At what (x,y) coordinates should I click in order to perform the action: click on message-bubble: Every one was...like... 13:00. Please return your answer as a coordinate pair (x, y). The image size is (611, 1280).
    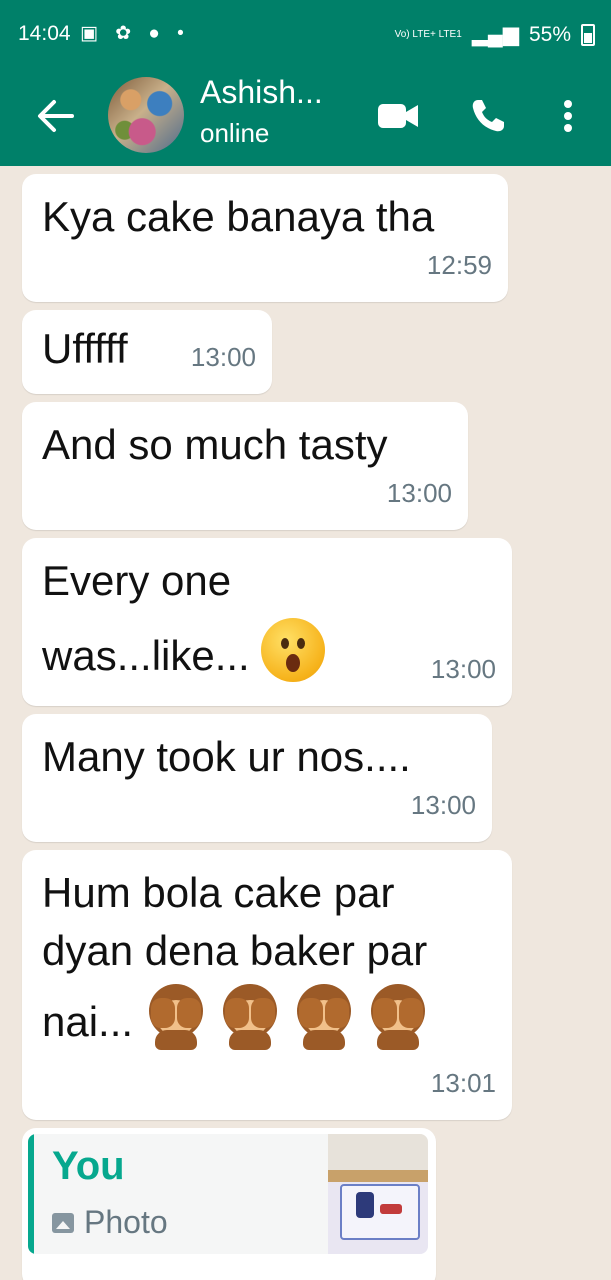
    Looking at the image, I should click on (267, 622).